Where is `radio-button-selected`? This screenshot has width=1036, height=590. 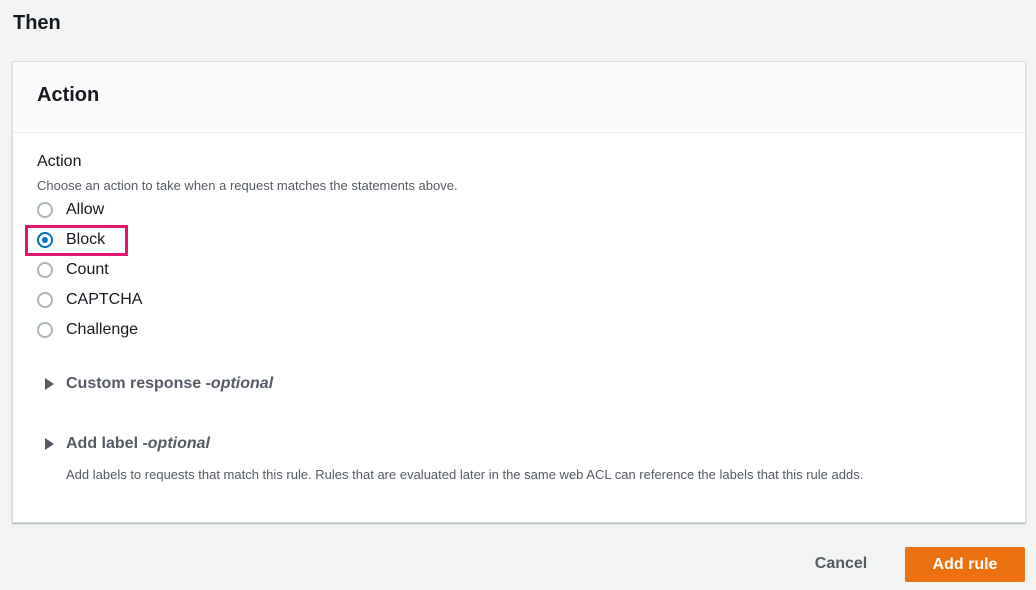 radio-button-selected is located at coordinates (45, 240).